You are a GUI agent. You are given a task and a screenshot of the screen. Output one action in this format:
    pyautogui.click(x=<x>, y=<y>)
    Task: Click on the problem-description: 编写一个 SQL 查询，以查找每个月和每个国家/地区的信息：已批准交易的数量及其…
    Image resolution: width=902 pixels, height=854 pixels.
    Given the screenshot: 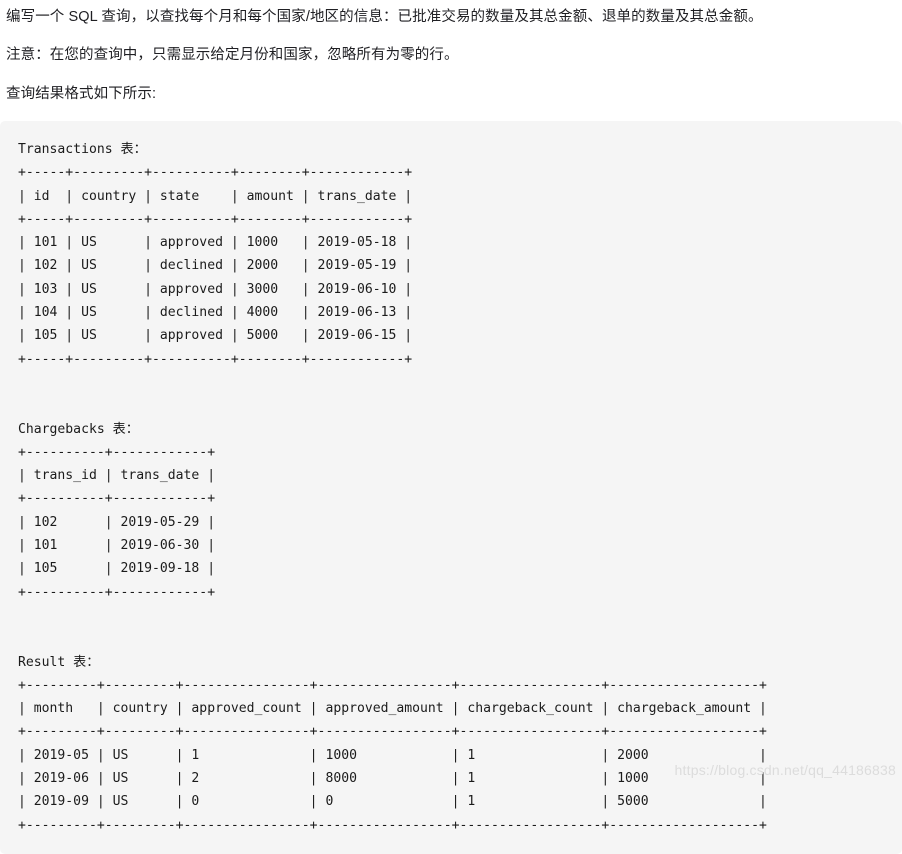 What is the action you would take?
    pyautogui.click(x=451, y=52)
    